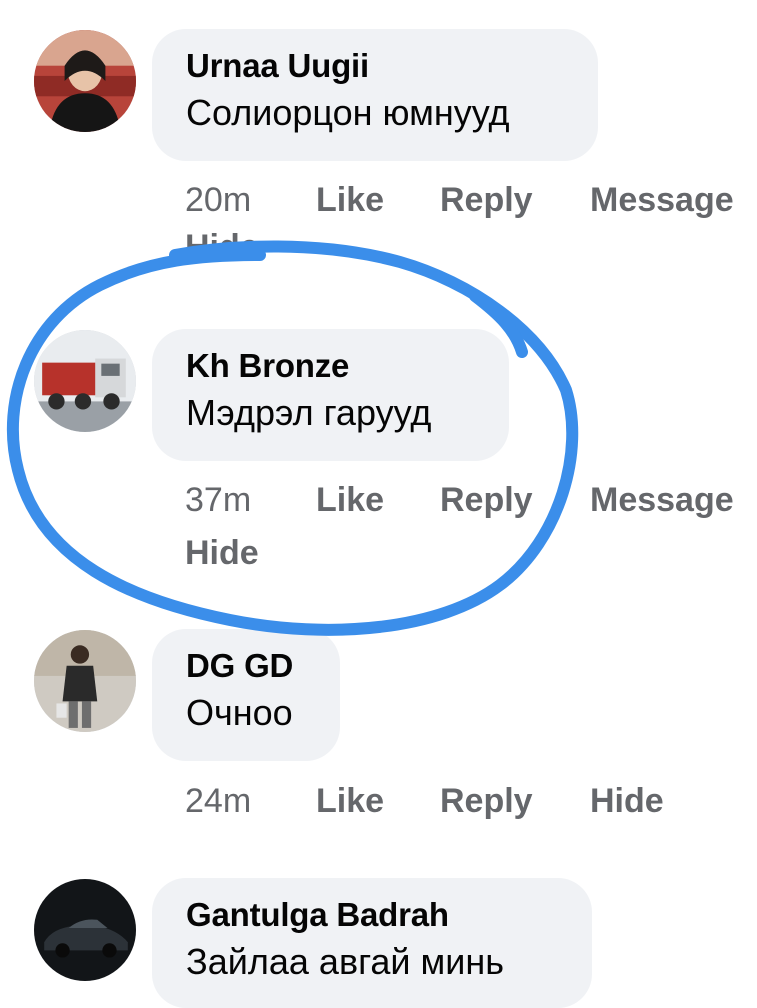 The width and height of the screenshot is (757, 1008). What do you see at coordinates (375, 66) in the screenshot?
I see `comment-author: Urnaa Uugii` at bounding box center [375, 66].